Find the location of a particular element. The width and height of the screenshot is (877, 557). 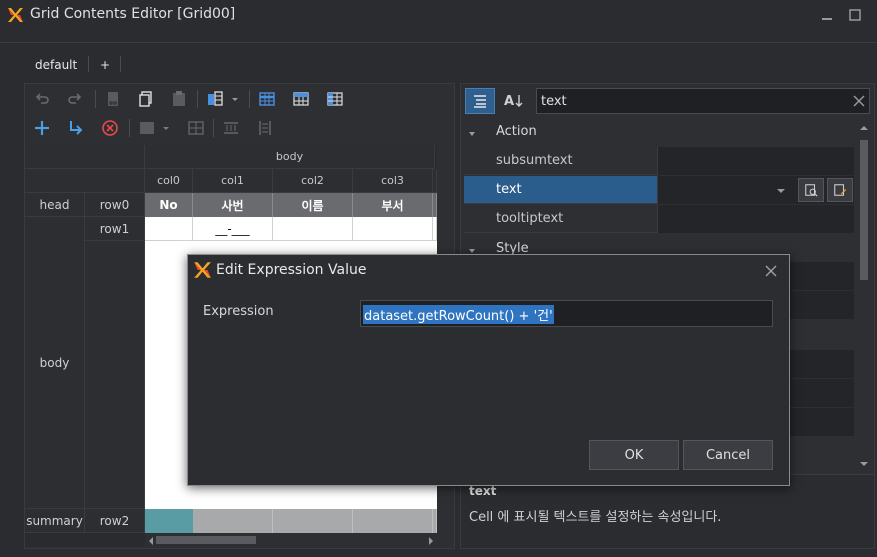

split-cell-icon is located at coordinates (196, 128).